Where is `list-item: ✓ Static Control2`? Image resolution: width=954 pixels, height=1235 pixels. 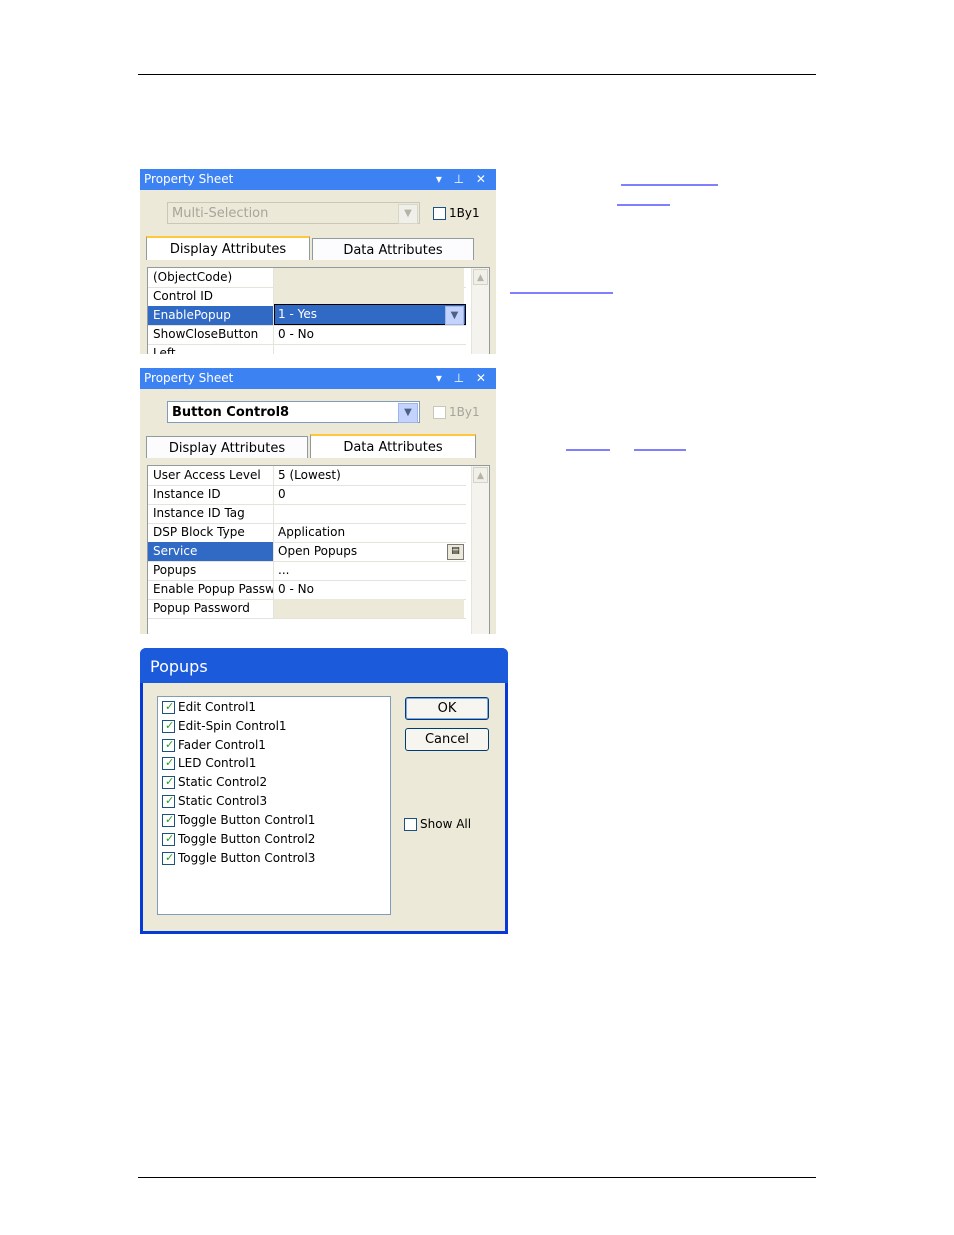
list-item: ✓ Static Control2 is located at coordinates (214, 782).